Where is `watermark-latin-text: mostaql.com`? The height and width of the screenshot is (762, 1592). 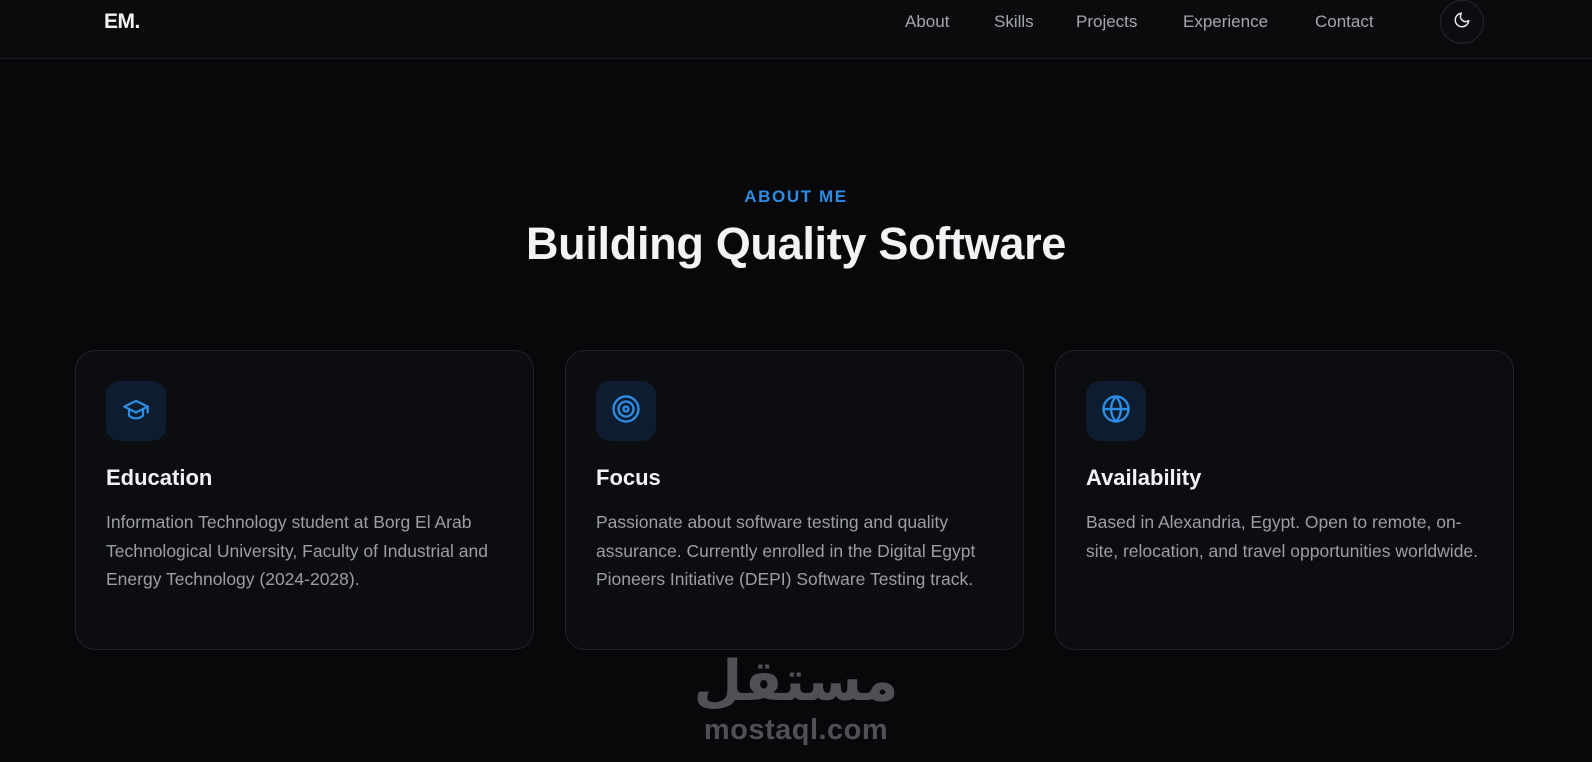 watermark-latin-text: mostaql.com is located at coordinates (796, 730).